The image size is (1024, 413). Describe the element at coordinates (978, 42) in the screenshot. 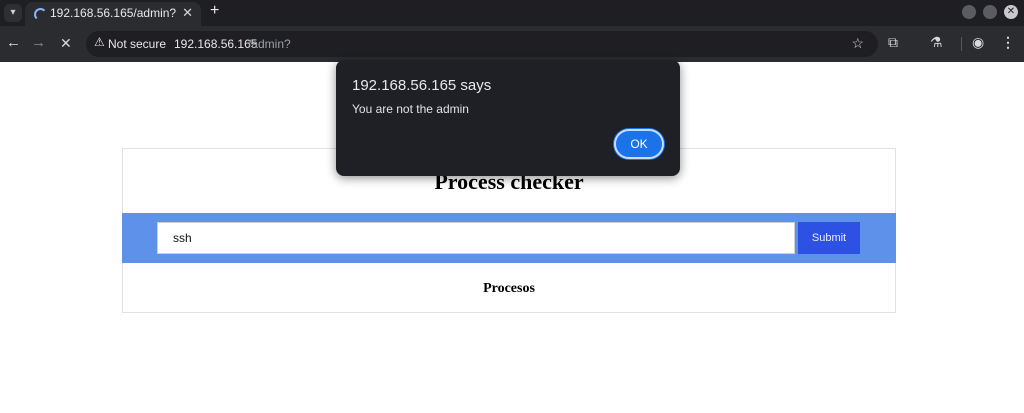

I see `profile-icon: ◉` at that location.